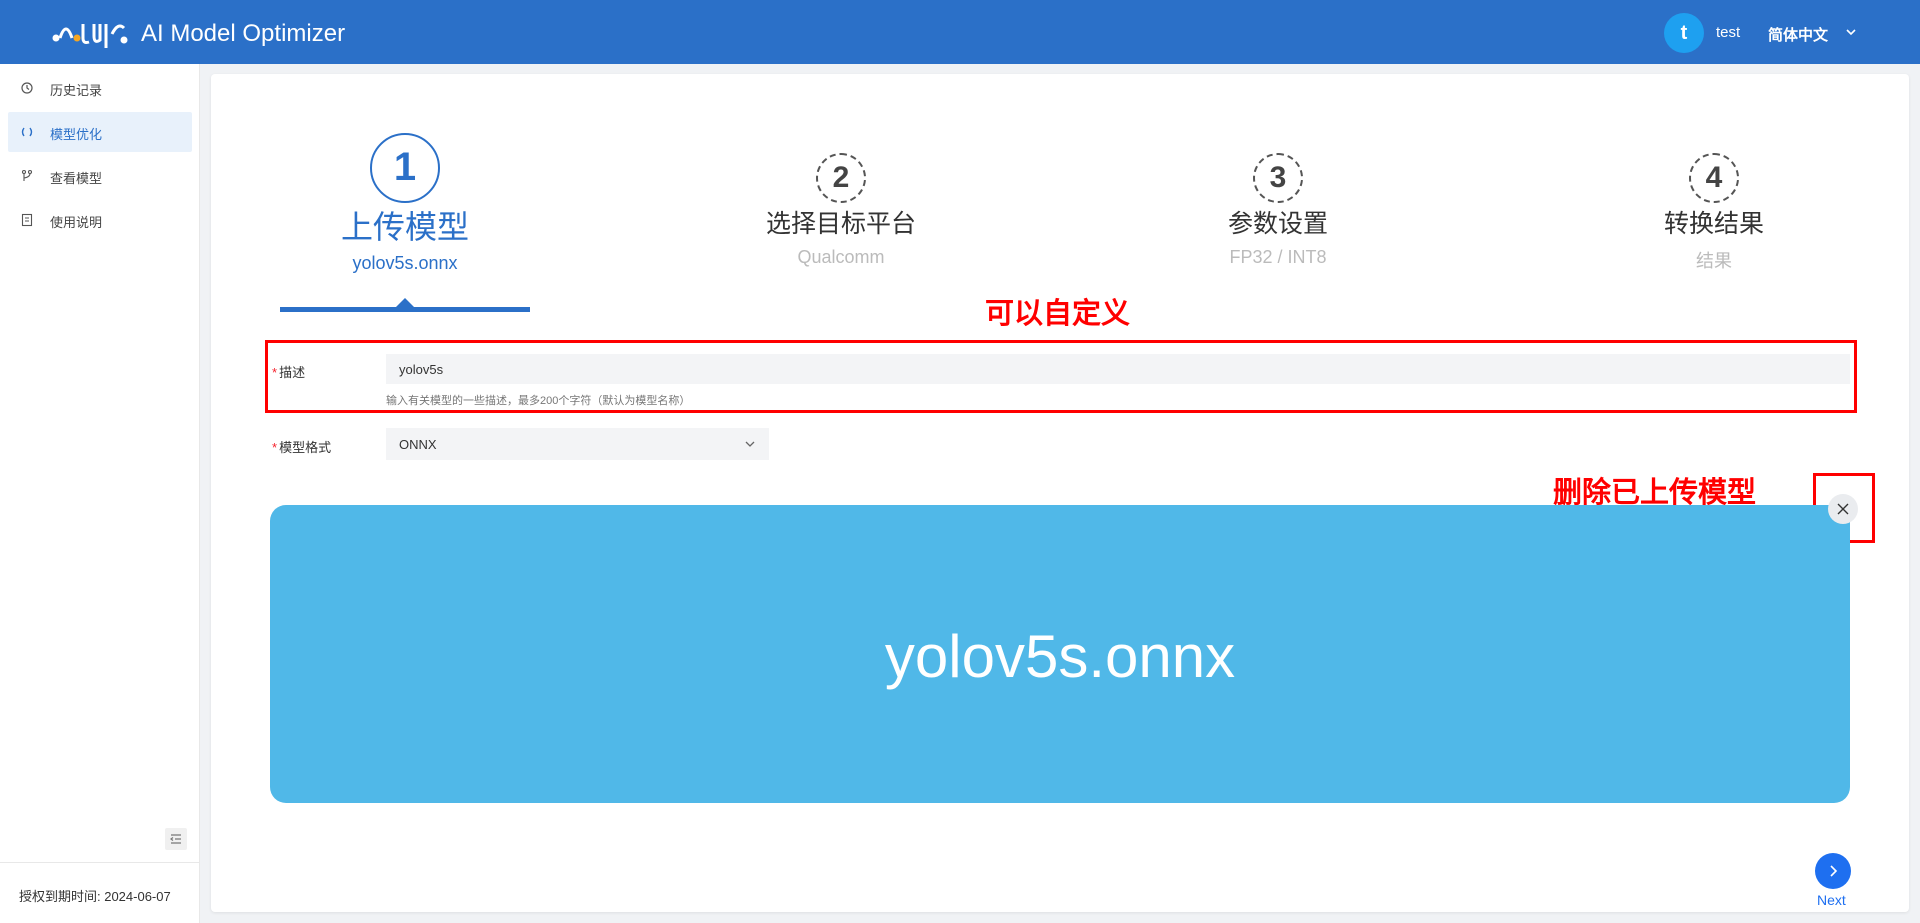 The height and width of the screenshot is (923, 1920). Describe the element at coordinates (1058, 314) in the screenshot. I see `annotation-customizable: 可以自定义` at that location.